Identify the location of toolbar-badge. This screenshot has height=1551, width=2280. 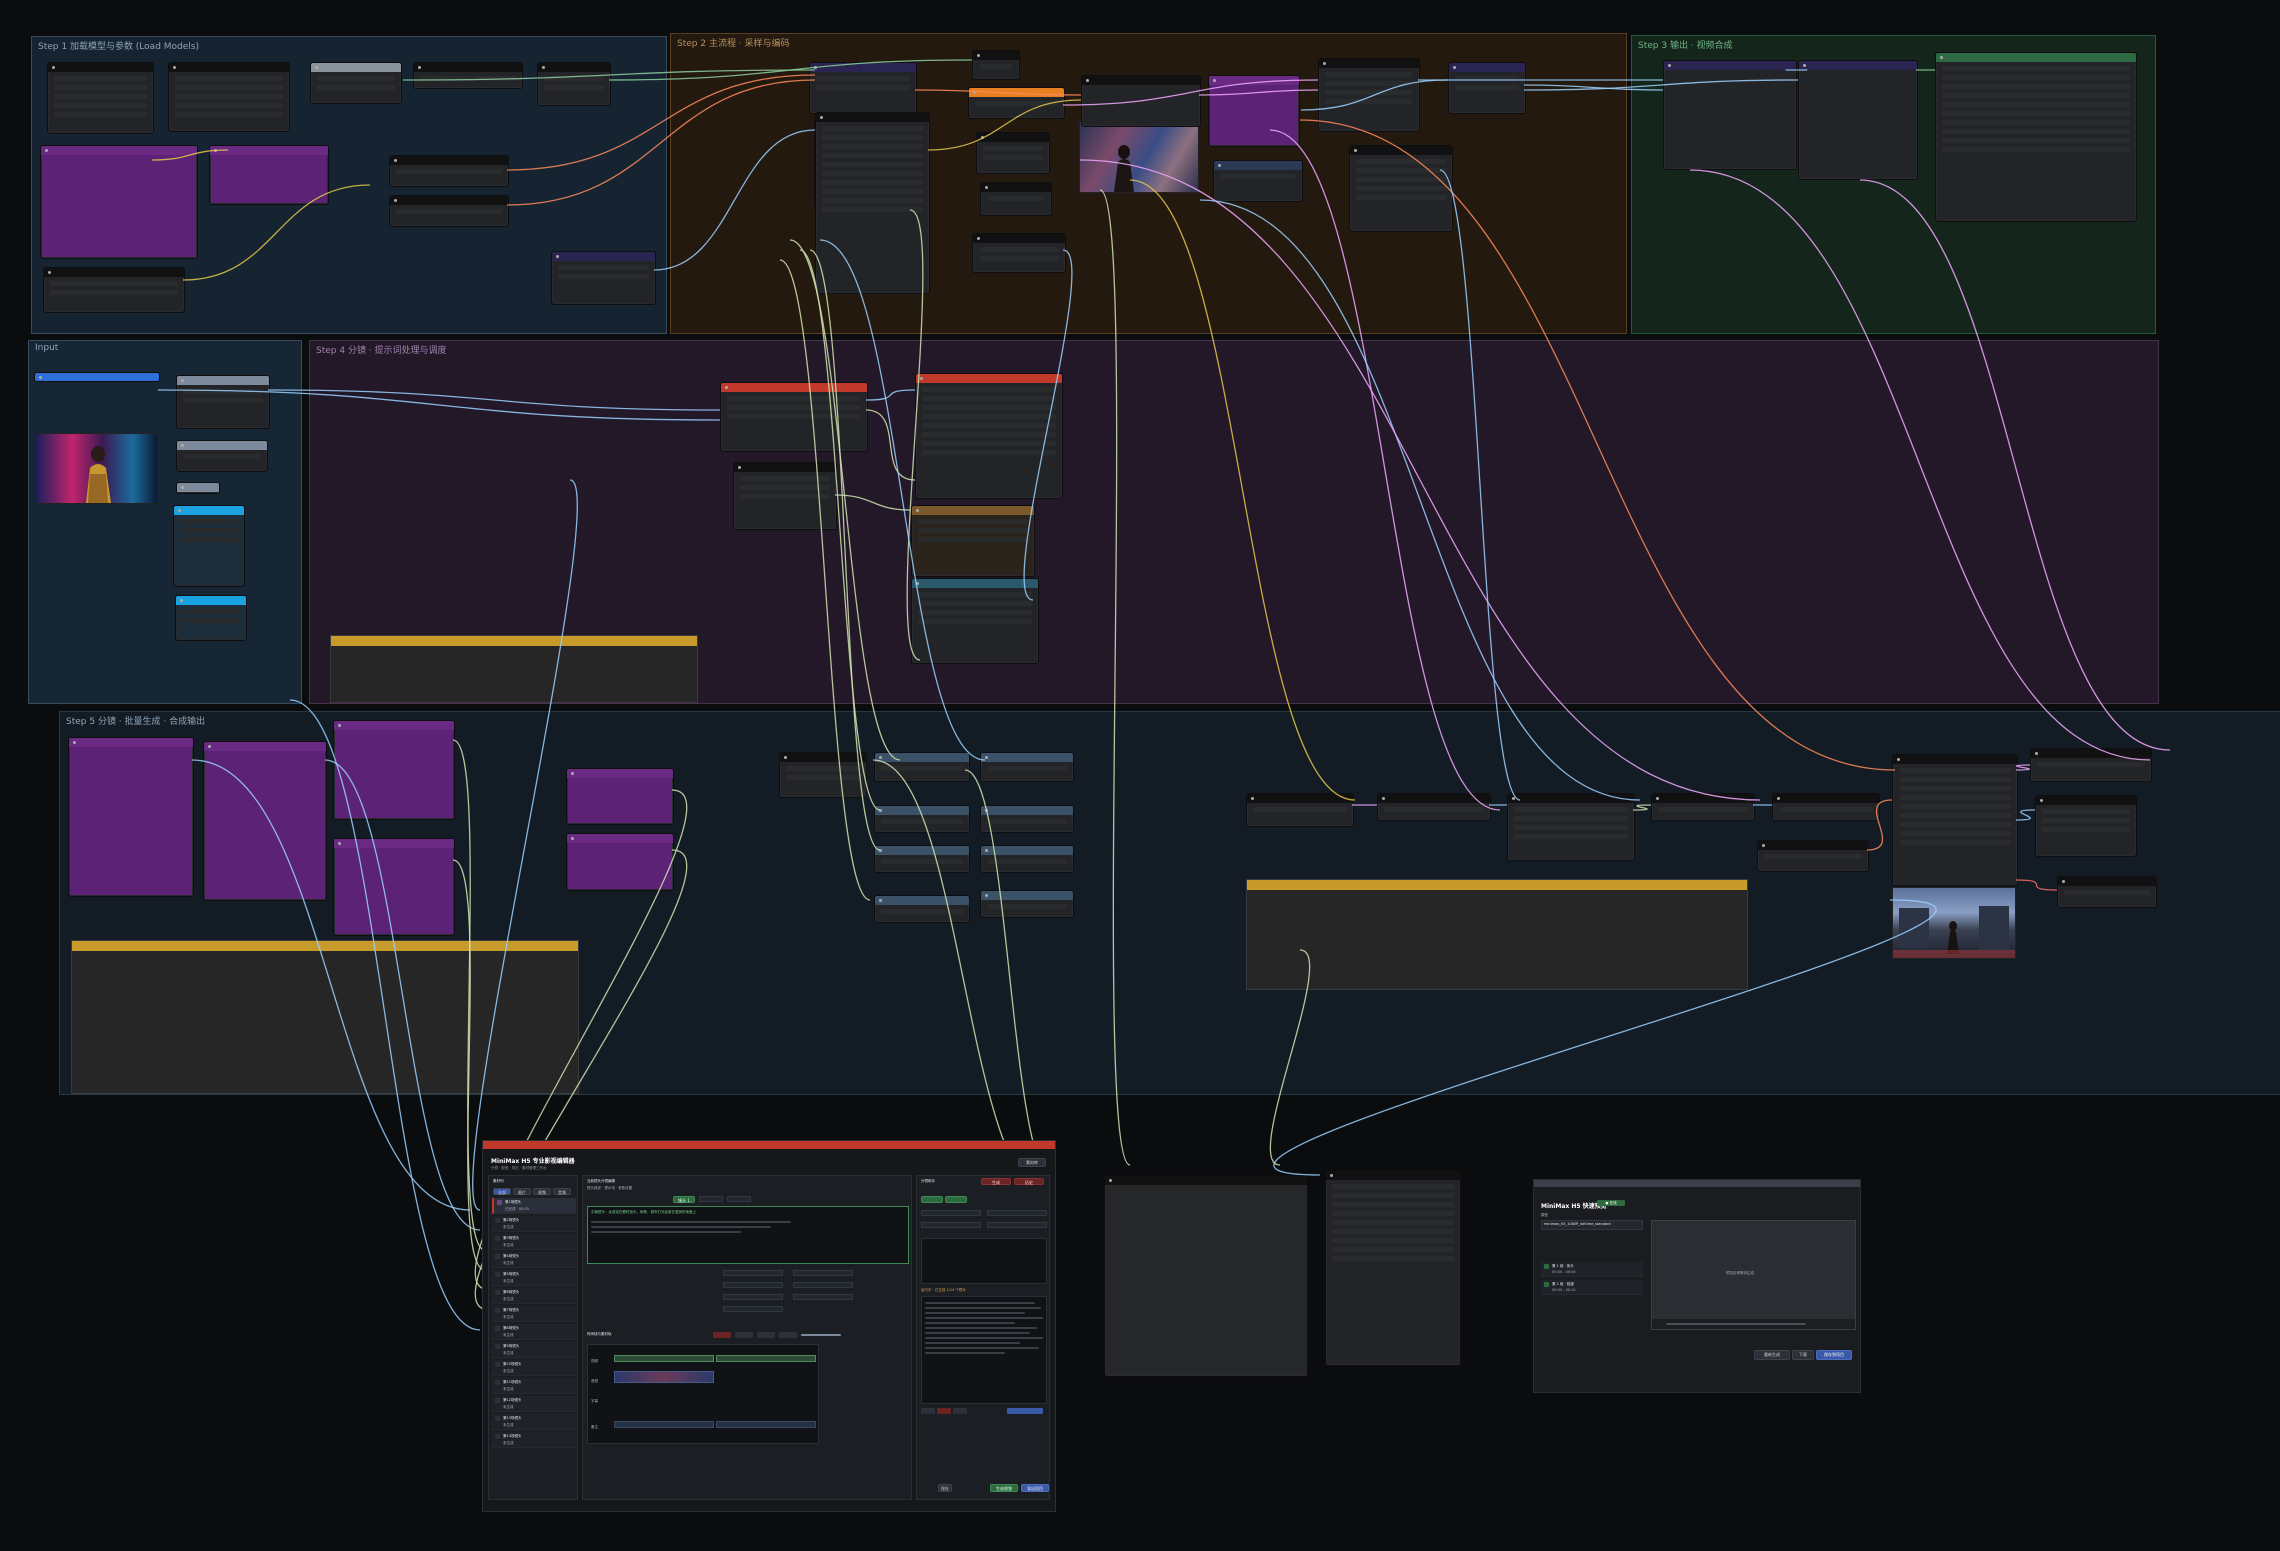
(766, 1335).